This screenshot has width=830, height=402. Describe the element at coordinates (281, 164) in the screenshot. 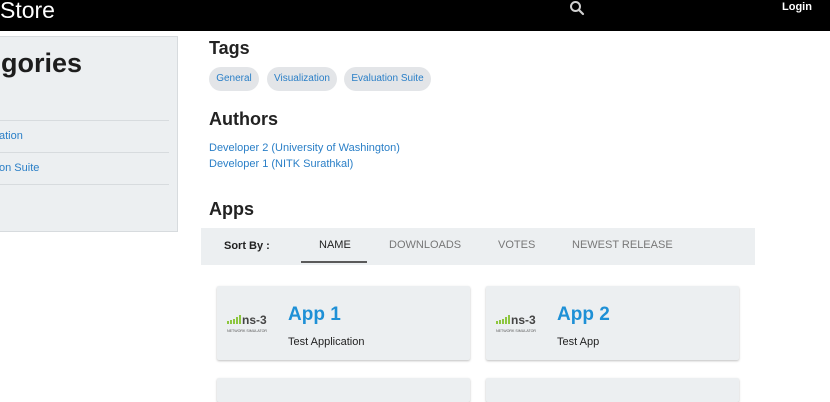

I see `author-link-2: Developer 1 (NITK Surathkal)` at that location.